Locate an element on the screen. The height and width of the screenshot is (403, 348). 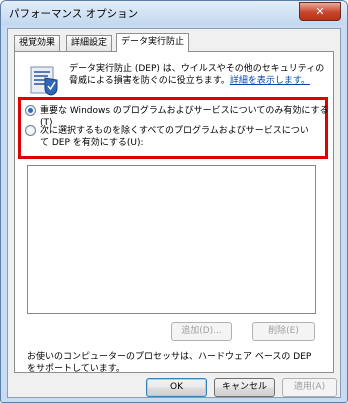
cancel-button: キャンセル is located at coordinates (244, 387).